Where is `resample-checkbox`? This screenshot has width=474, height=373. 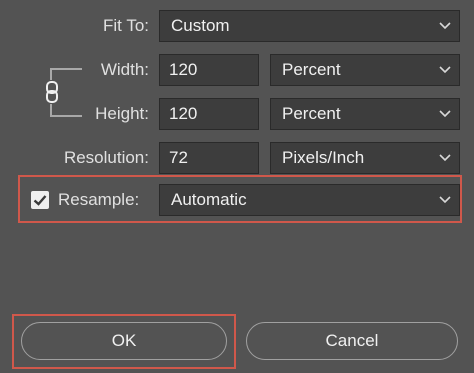 resample-checkbox is located at coordinates (40, 200).